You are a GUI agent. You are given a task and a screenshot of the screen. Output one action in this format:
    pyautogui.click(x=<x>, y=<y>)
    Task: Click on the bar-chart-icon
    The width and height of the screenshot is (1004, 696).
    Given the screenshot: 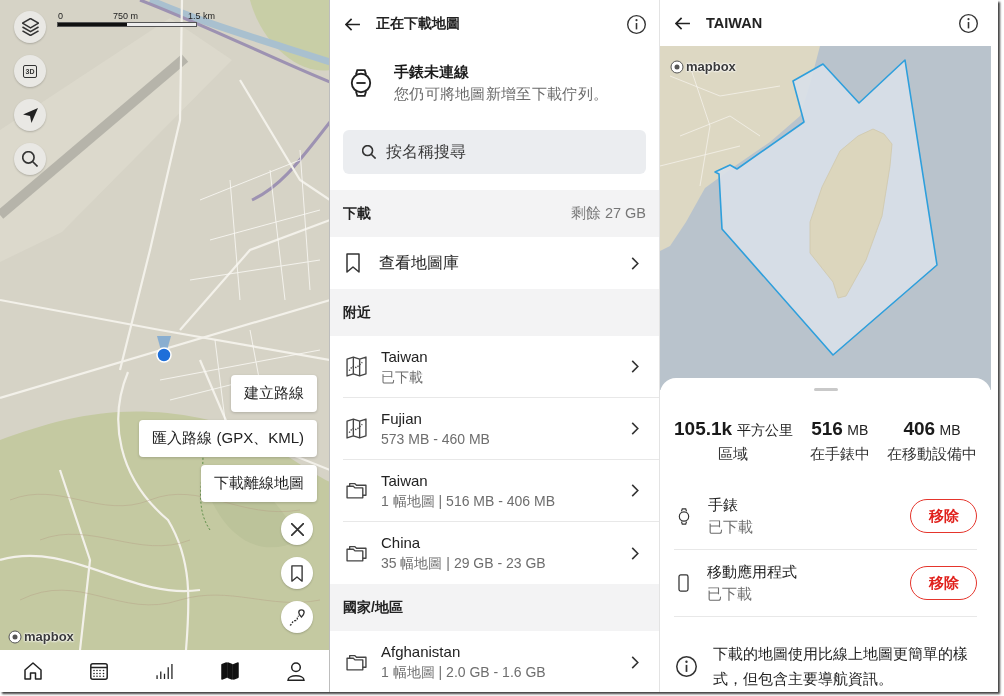 What is the action you would take?
    pyautogui.click(x=164, y=671)
    